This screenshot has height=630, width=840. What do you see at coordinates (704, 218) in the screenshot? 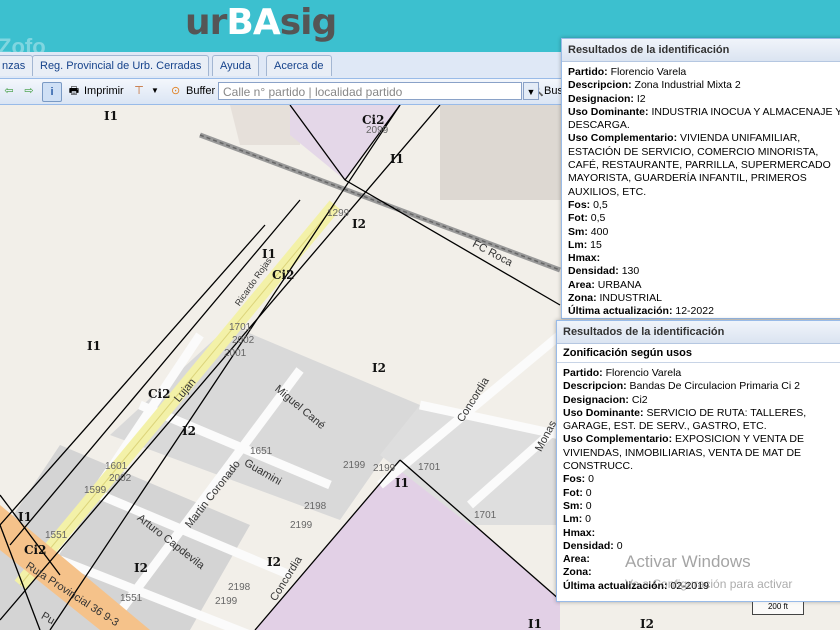
I see `attribute-row: Fot: 0,5` at bounding box center [704, 218].